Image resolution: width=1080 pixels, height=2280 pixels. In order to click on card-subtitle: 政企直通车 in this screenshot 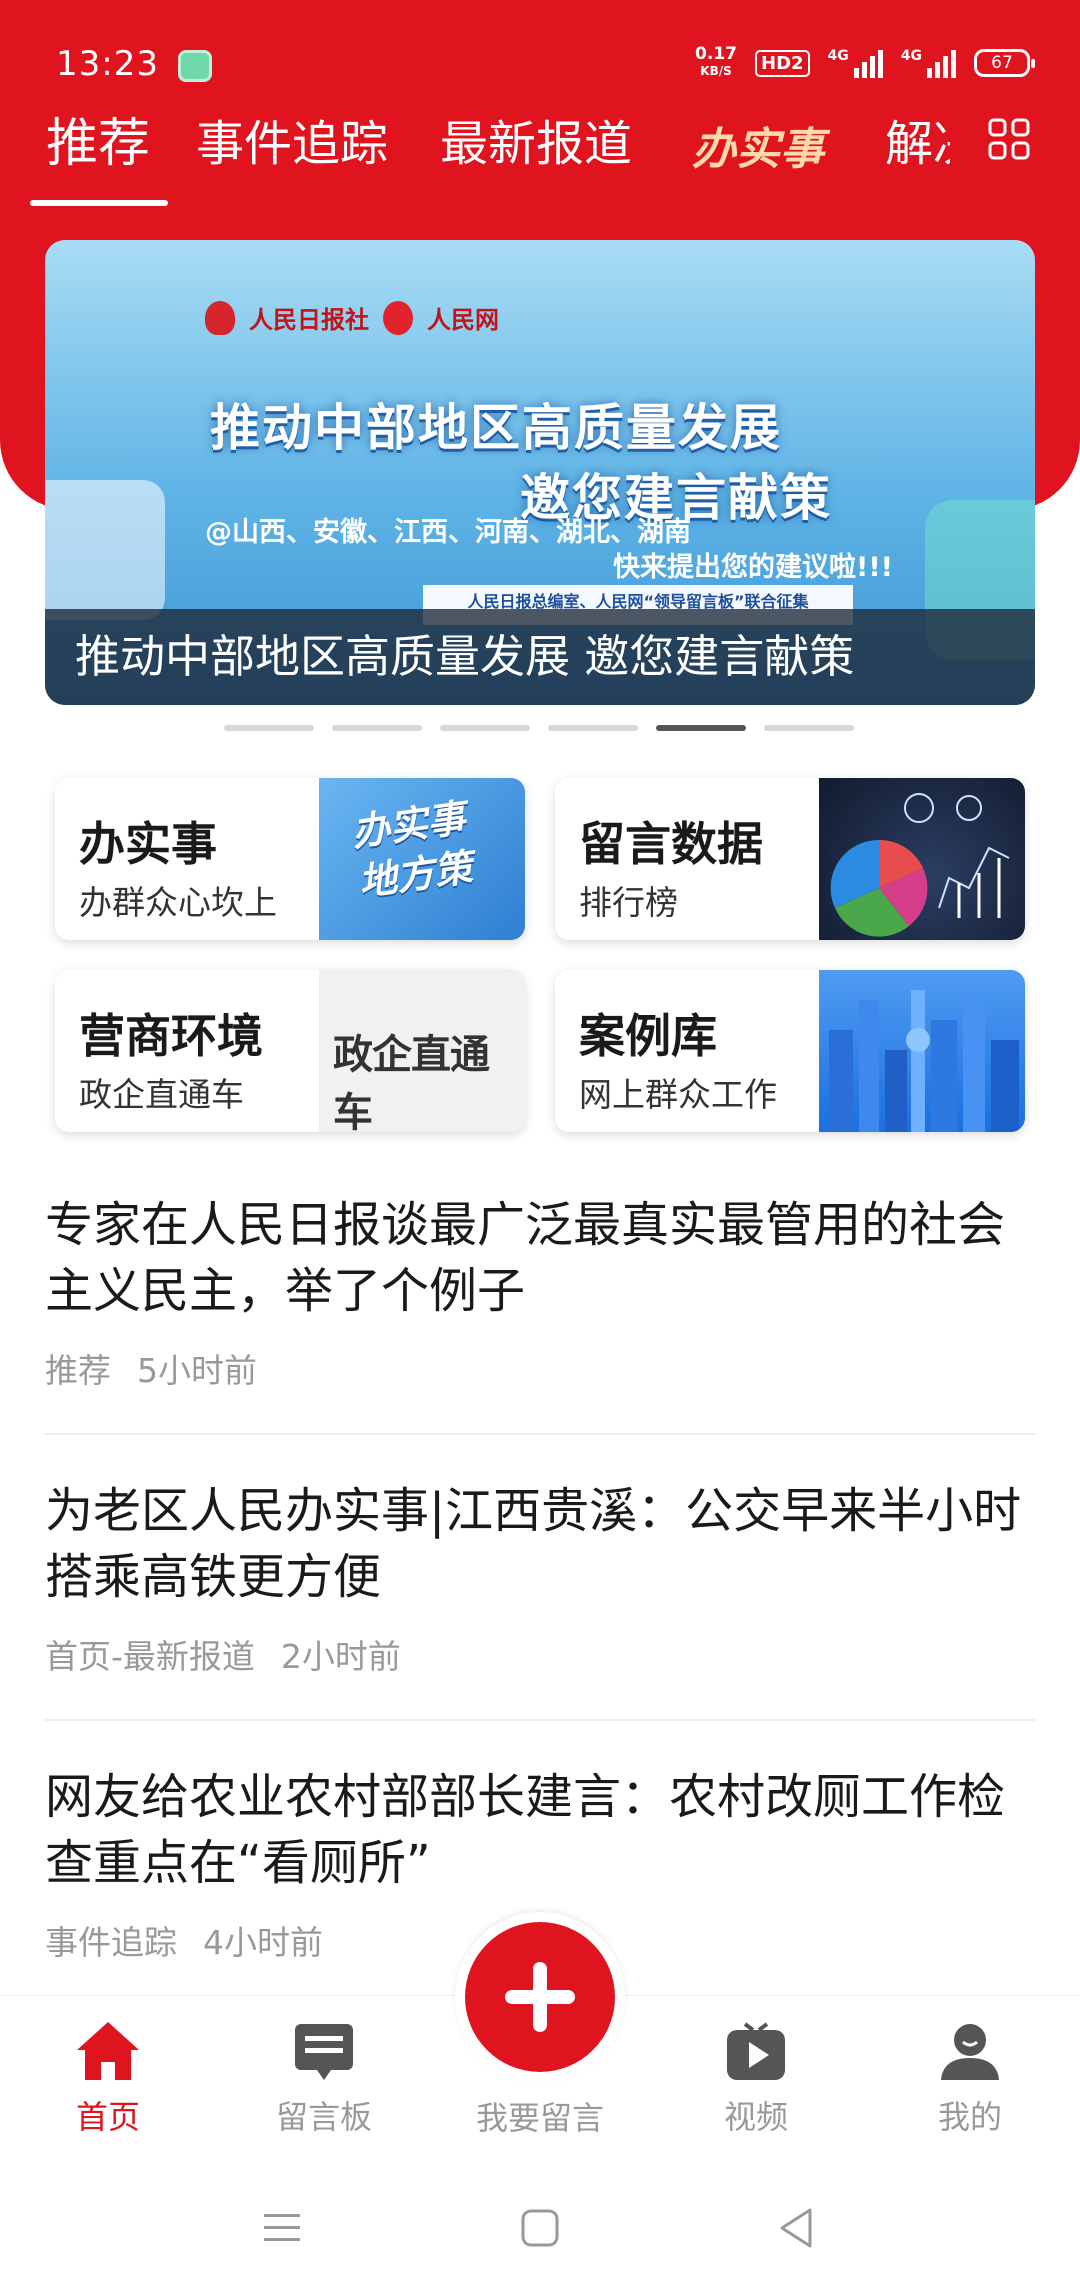, I will do `click(161, 1094)`.